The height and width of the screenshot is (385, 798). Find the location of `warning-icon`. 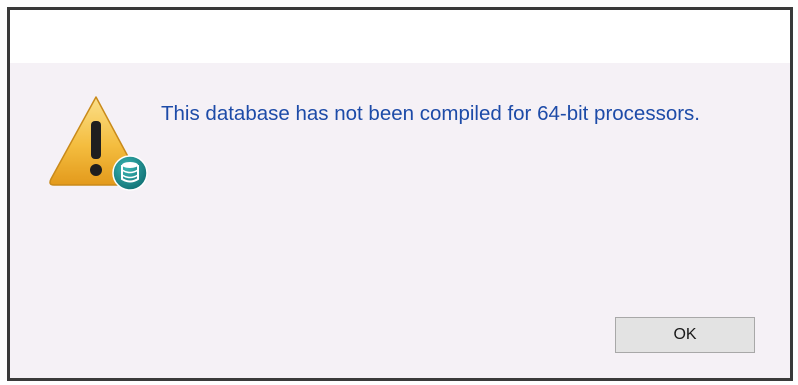

warning-icon is located at coordinates (99, 143).